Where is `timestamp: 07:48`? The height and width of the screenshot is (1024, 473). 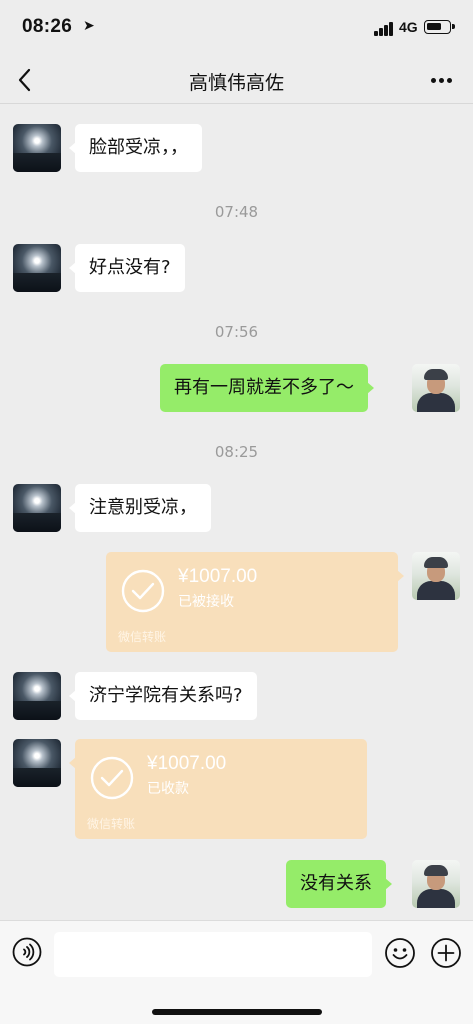
timestamp: 07:48 is located at coordinates (236, 212).